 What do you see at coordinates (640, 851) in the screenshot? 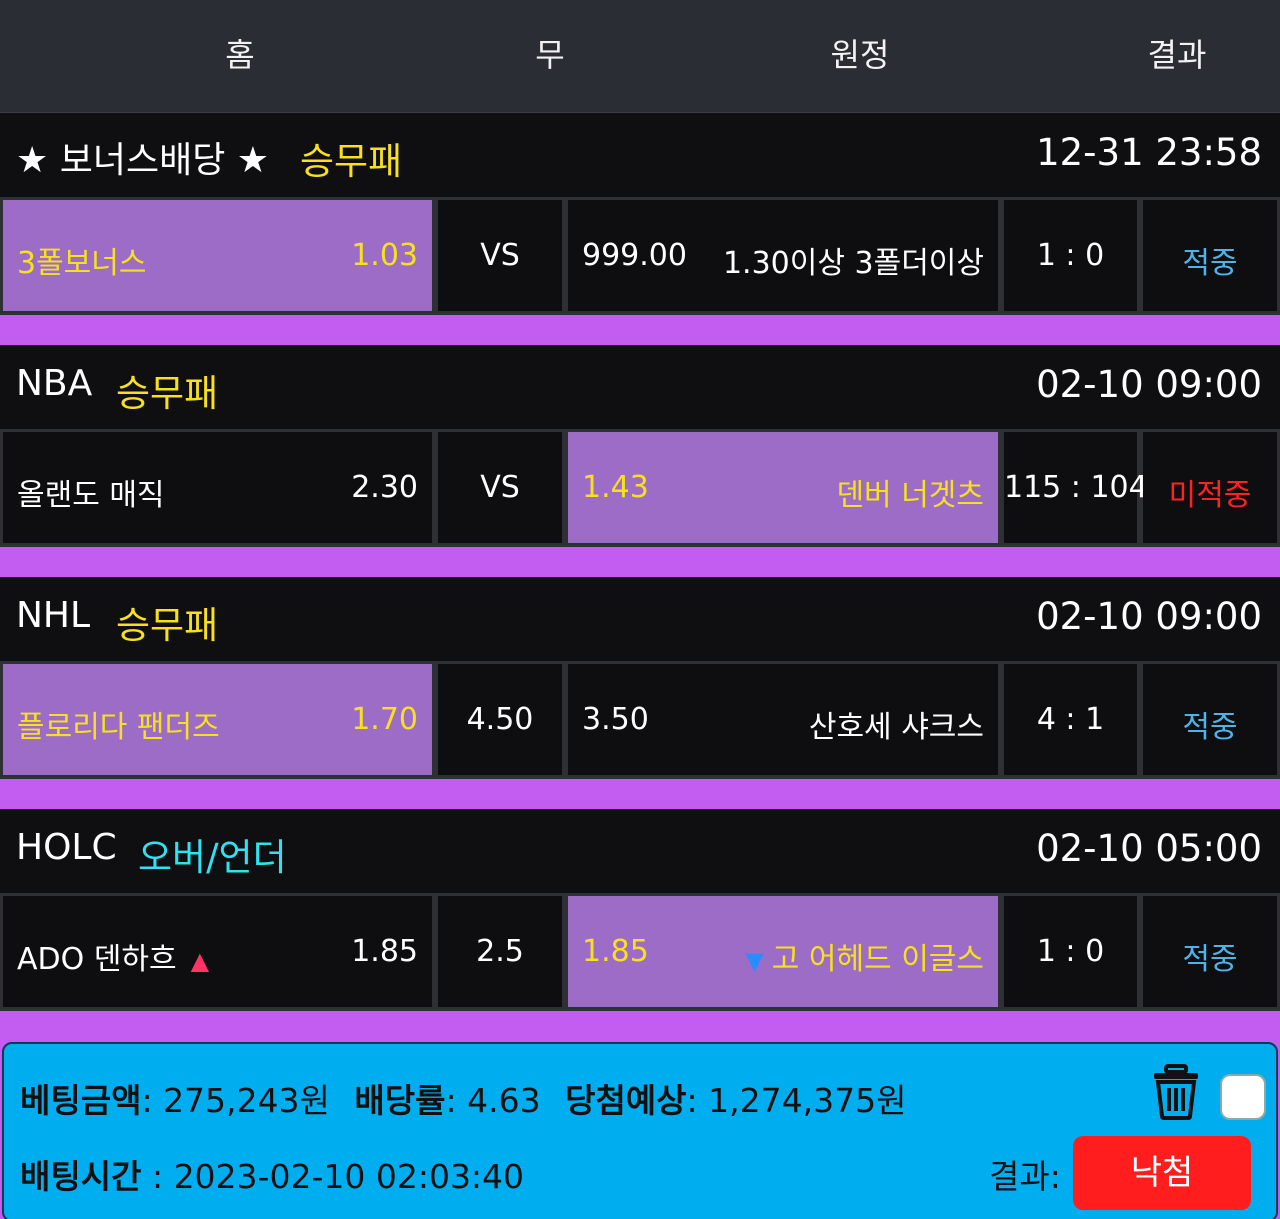
I see `game-header: HOLC 오버/언더 02-10 05:00` at bounding box center [640, 851].